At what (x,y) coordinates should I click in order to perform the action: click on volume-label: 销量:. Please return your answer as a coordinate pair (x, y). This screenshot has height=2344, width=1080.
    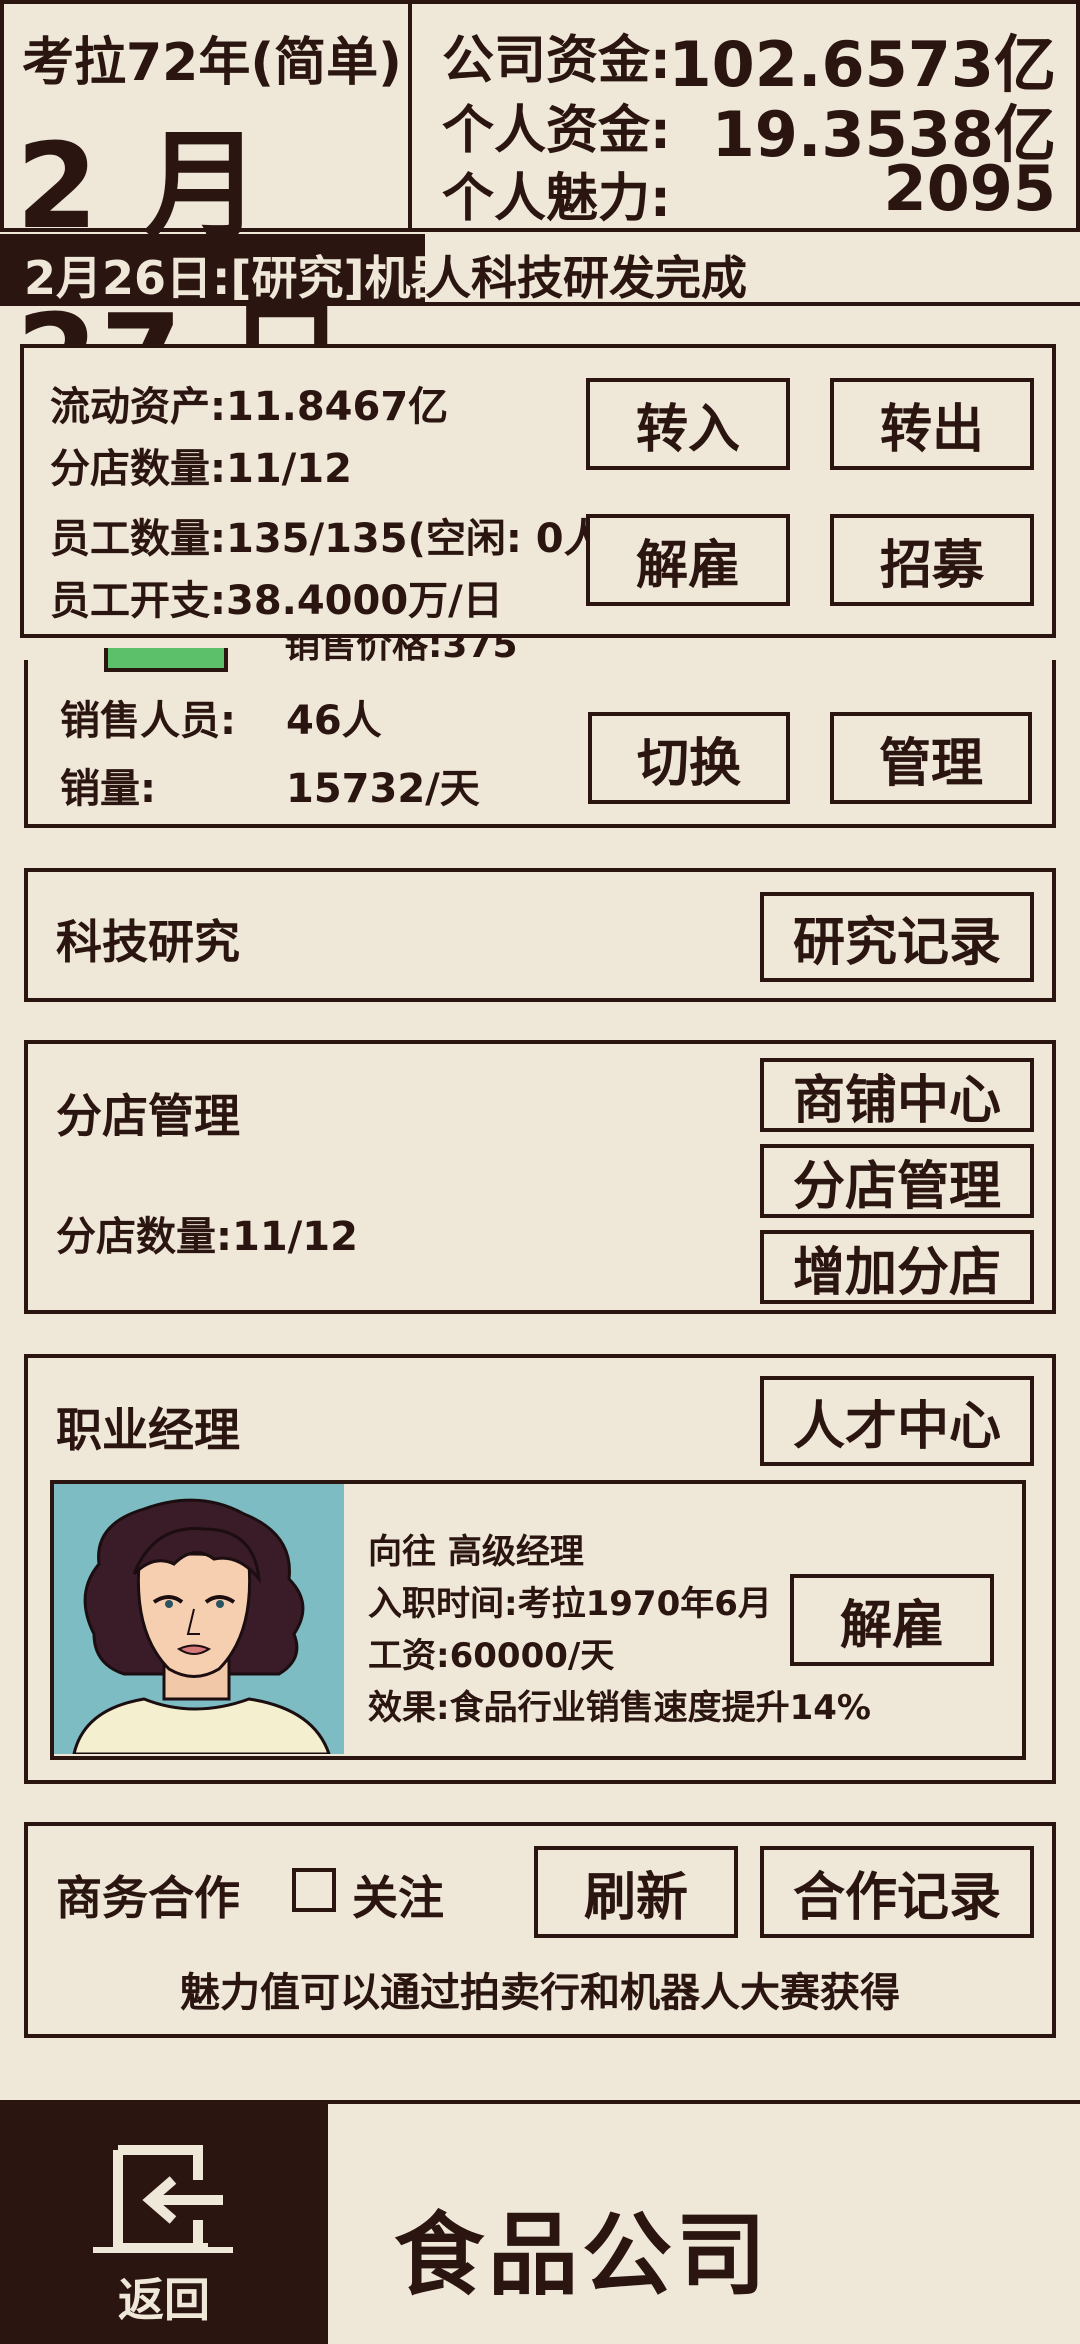
    Looking at the image, I should click on (108, 789).